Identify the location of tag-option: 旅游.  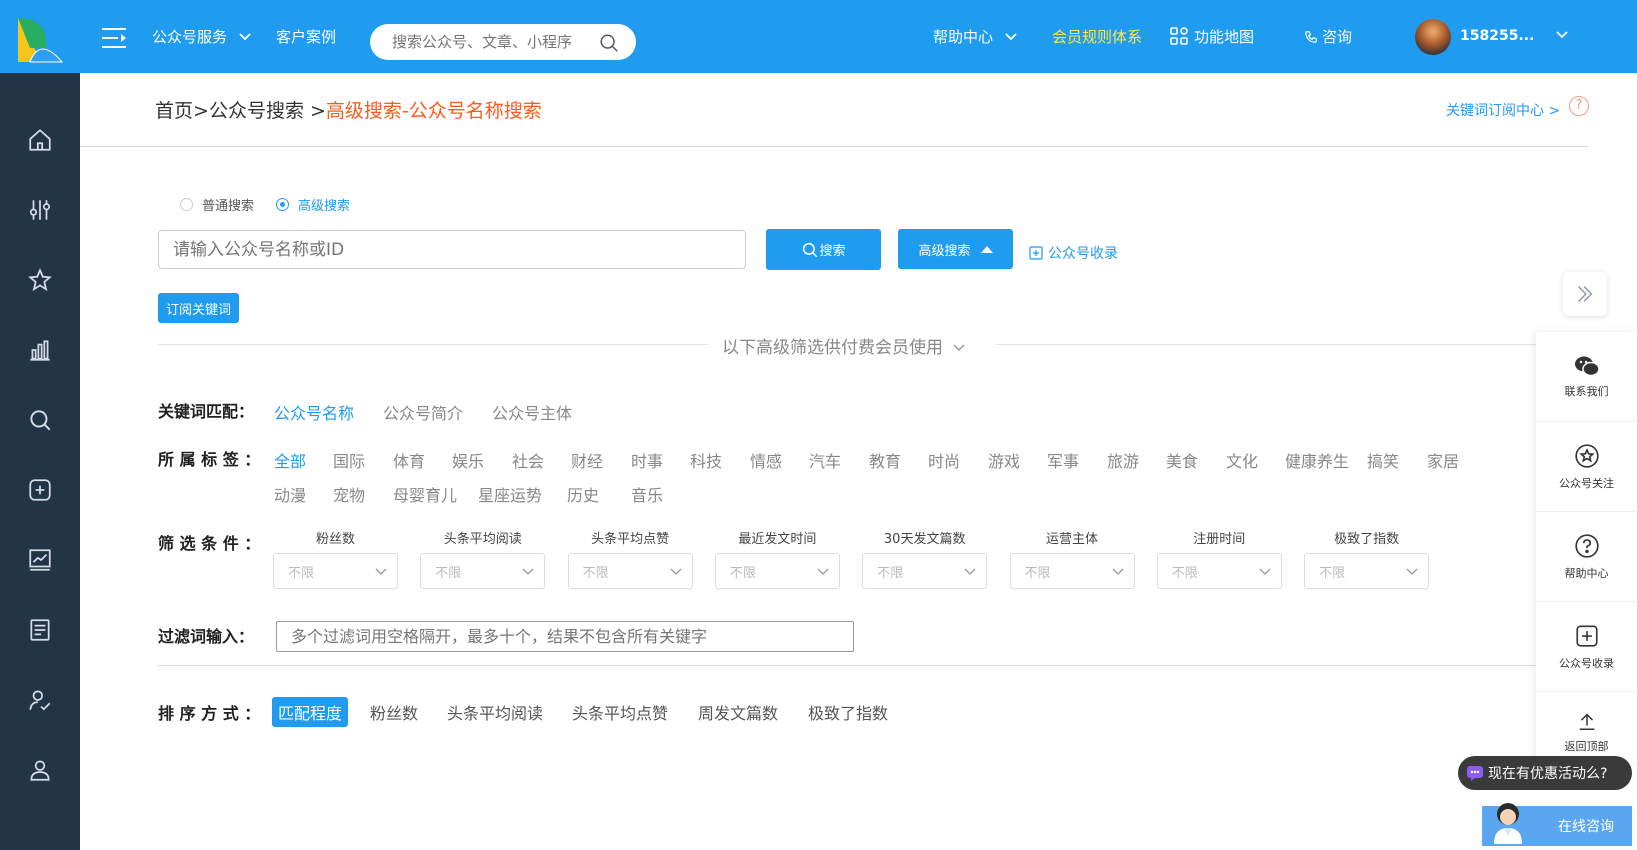
(1123, 460).